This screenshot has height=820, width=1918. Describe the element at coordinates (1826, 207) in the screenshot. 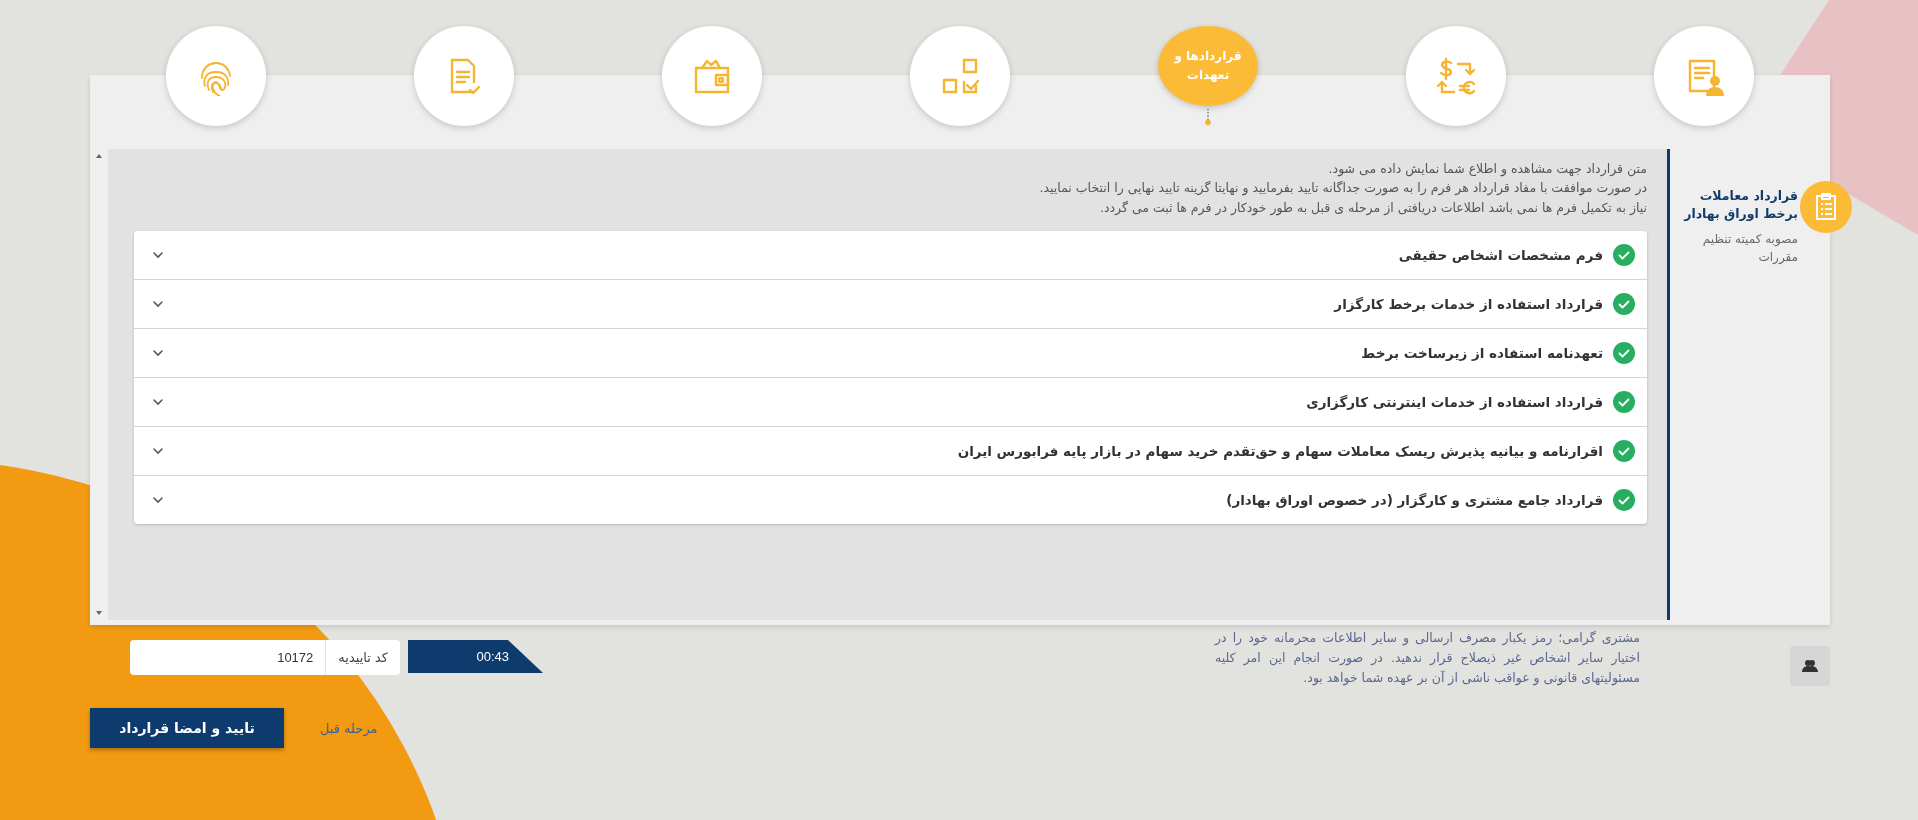

I see `clipboard-icon` at that location.